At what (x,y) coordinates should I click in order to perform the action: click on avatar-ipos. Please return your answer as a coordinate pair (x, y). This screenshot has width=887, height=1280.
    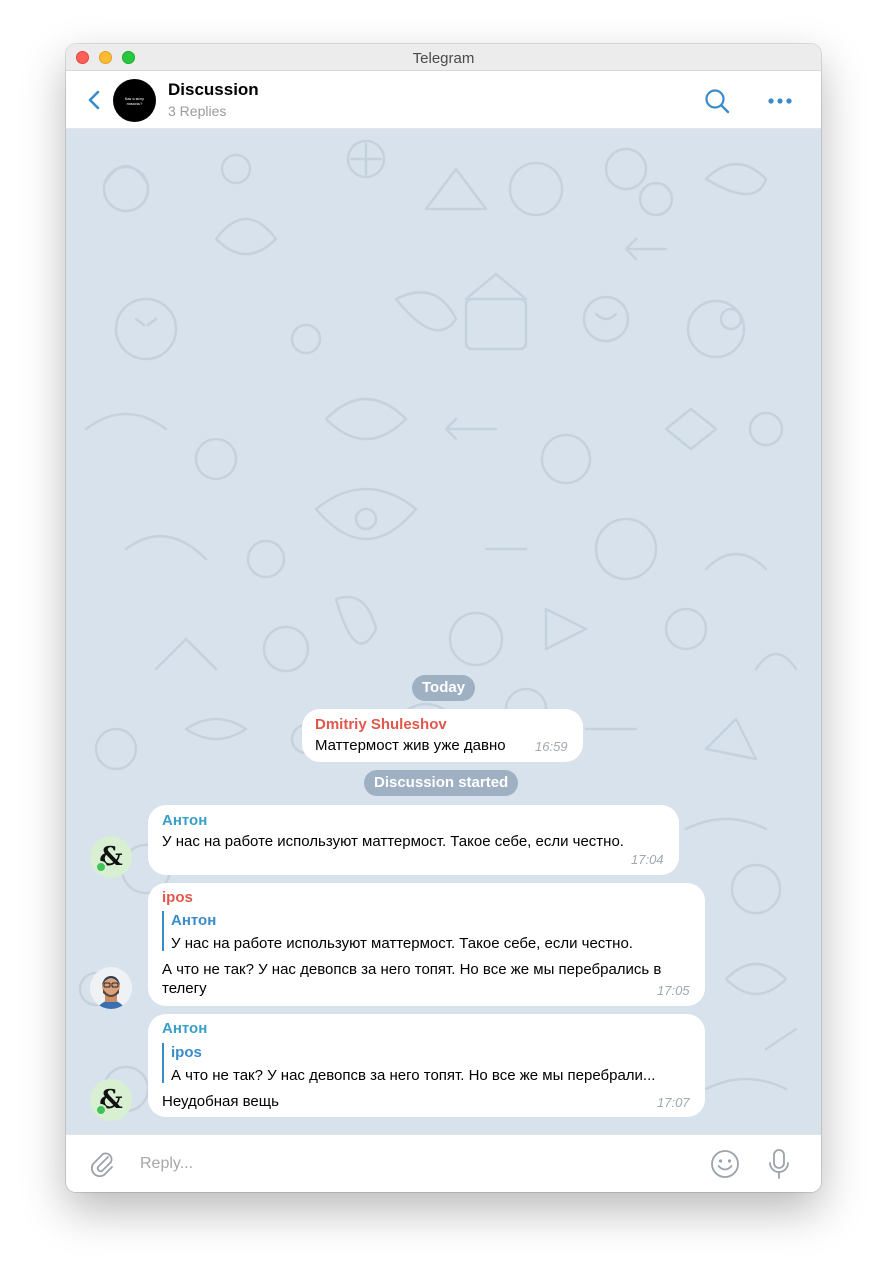
    Looking at the image, I should click on (111, 988).